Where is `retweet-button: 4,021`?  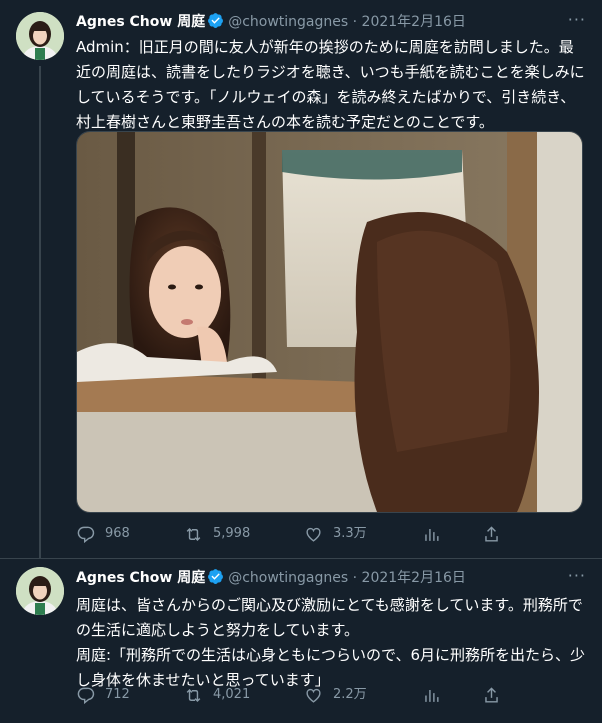 retweet-button: 4,021 is located at coordinates (217, 695).